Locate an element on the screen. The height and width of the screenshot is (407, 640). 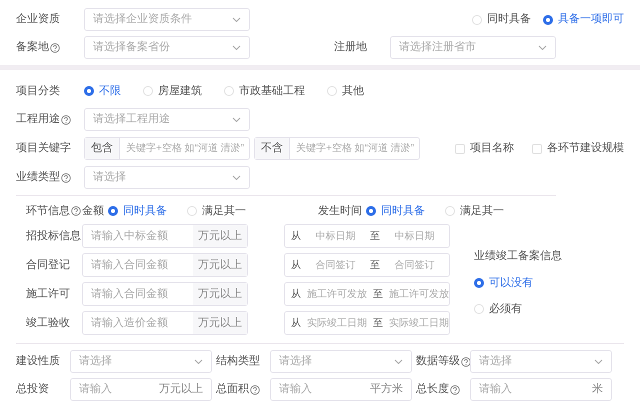
number-field: 请输入 平方米 is located at coordinates (341, 389).